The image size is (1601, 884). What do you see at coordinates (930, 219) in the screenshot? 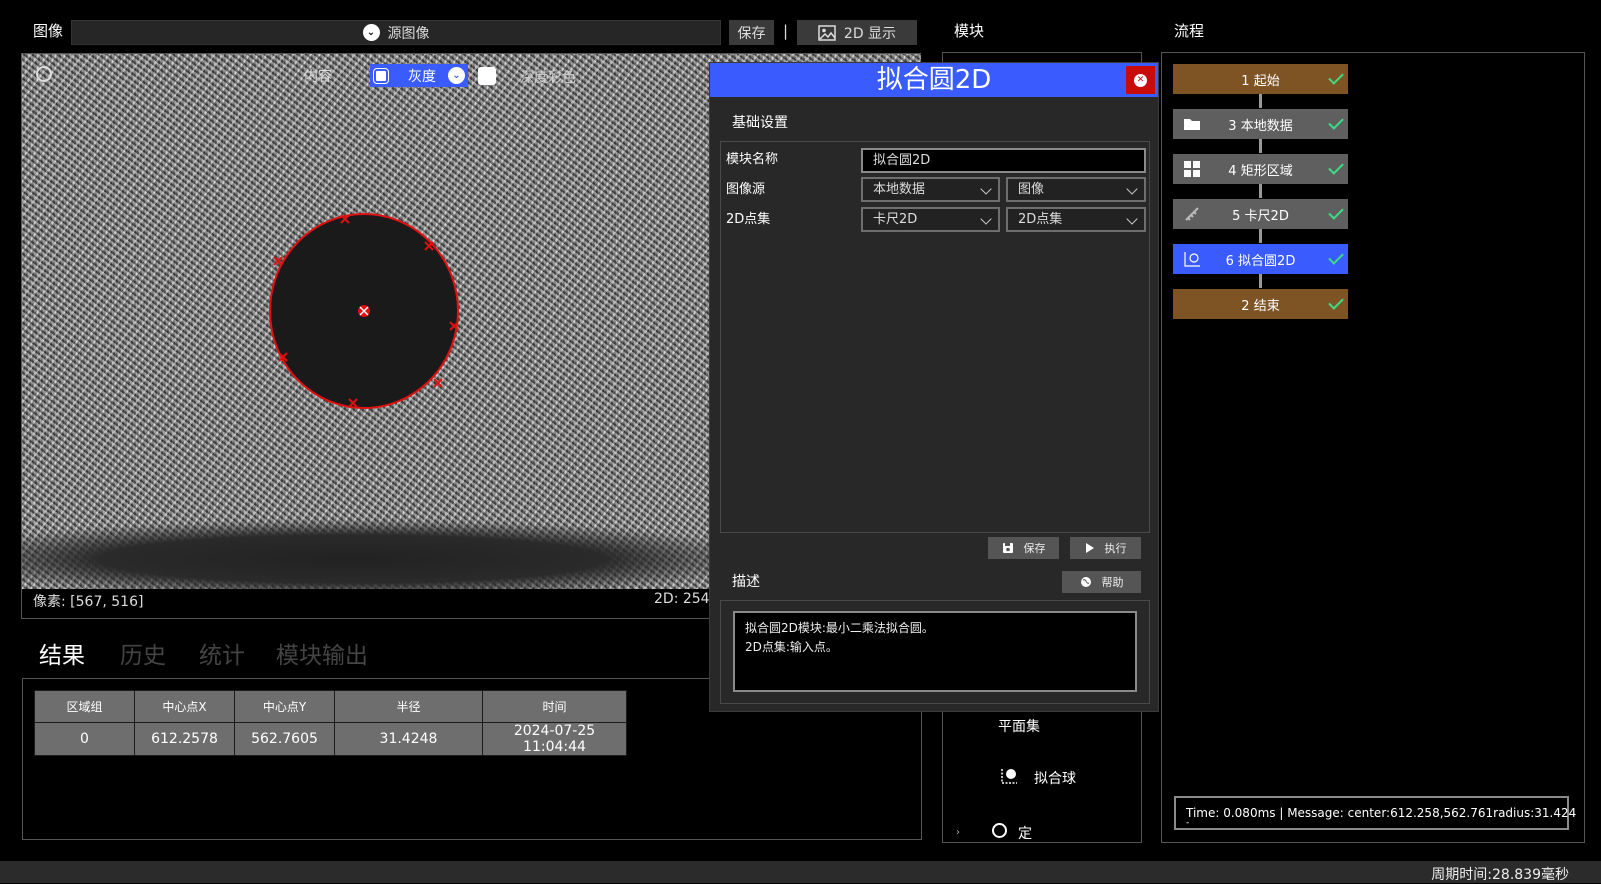
I see `point-set-module-select: 卡尺2D` at bounding box center [930, 219].